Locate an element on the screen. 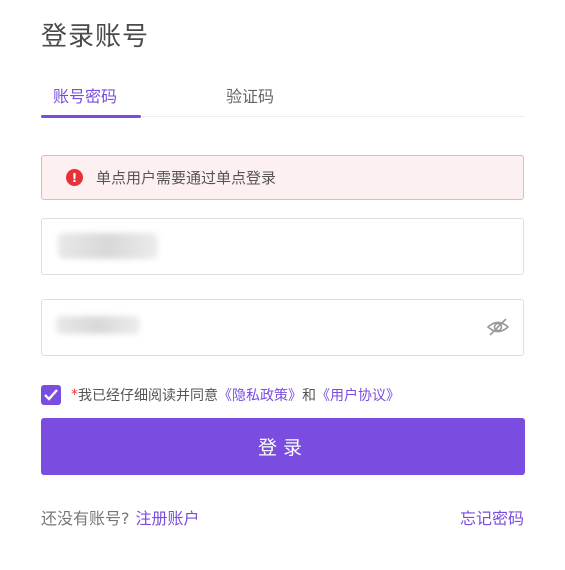 This screenshot has height=570, width=565. error-icon: ! is located at coordinates (74, 177).